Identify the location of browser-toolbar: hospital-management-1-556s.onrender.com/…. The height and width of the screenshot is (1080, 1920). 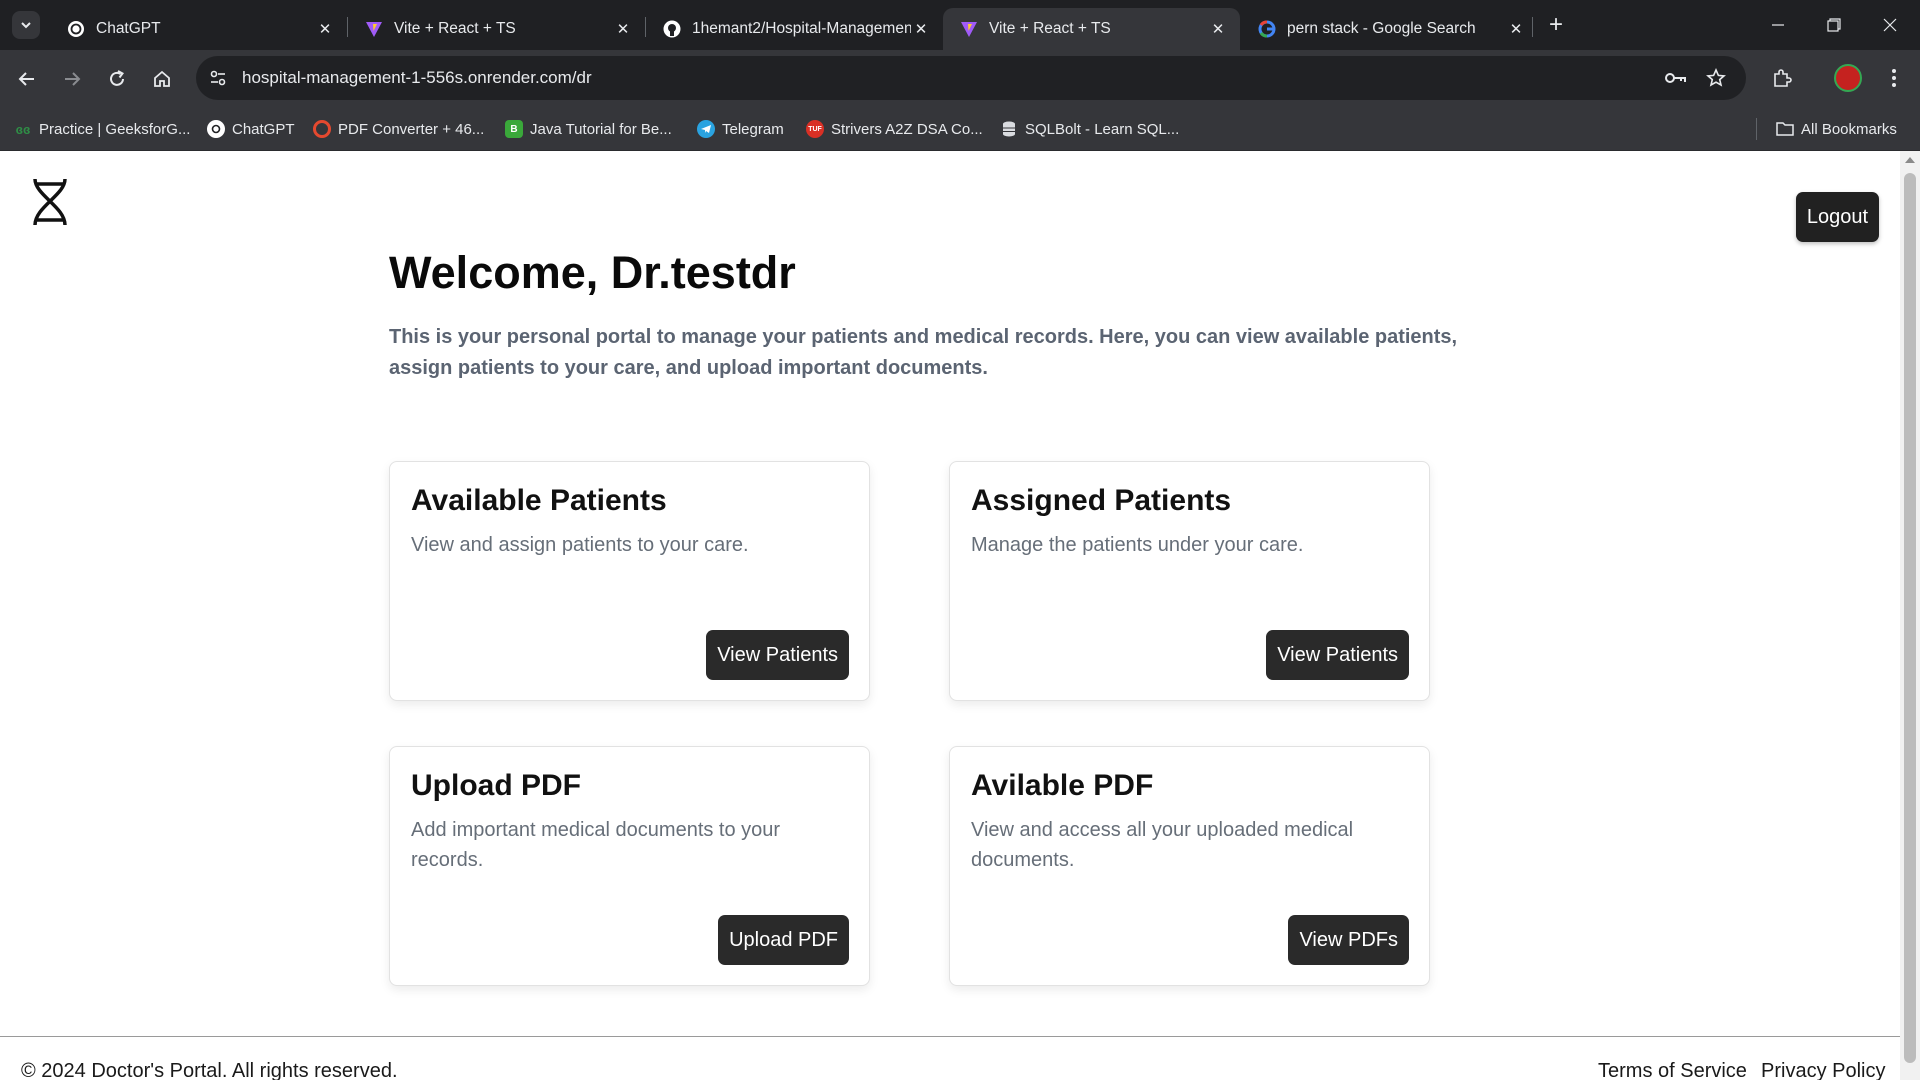
(960, 78).